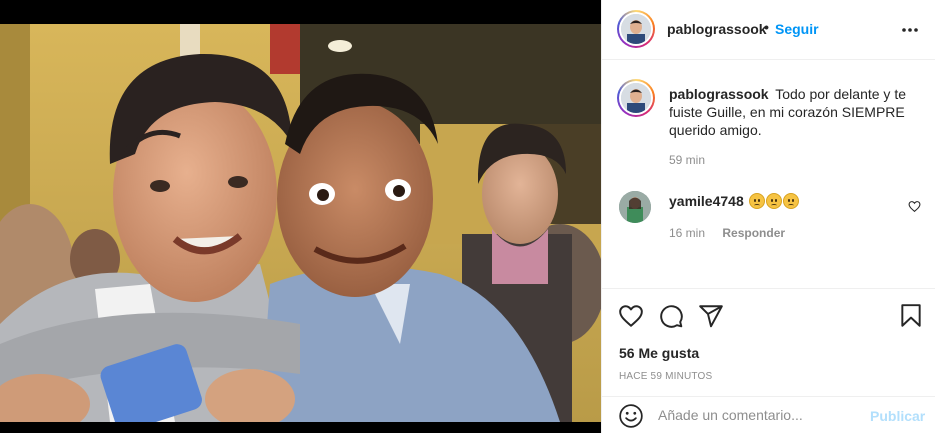 Image resolution: width=935 pixels, height=433 pixels. What do you see at coordinates (911, 316) in the screenshot?
I see `bookmark-icon` at bounding box center [911, 316].